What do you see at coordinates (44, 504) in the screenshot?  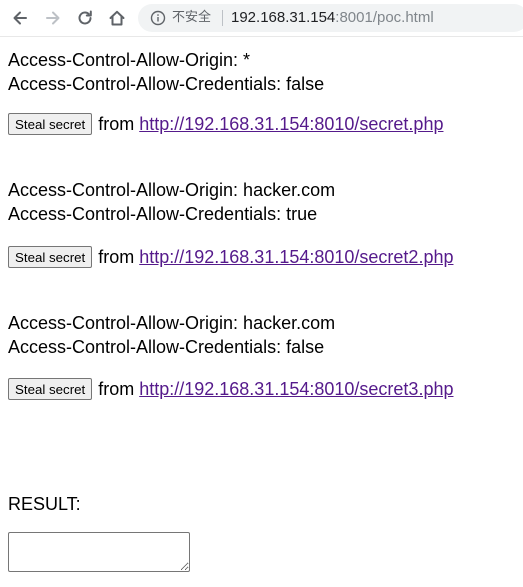 I see `result-label: RESULT:` at bounding box center [44, 504].